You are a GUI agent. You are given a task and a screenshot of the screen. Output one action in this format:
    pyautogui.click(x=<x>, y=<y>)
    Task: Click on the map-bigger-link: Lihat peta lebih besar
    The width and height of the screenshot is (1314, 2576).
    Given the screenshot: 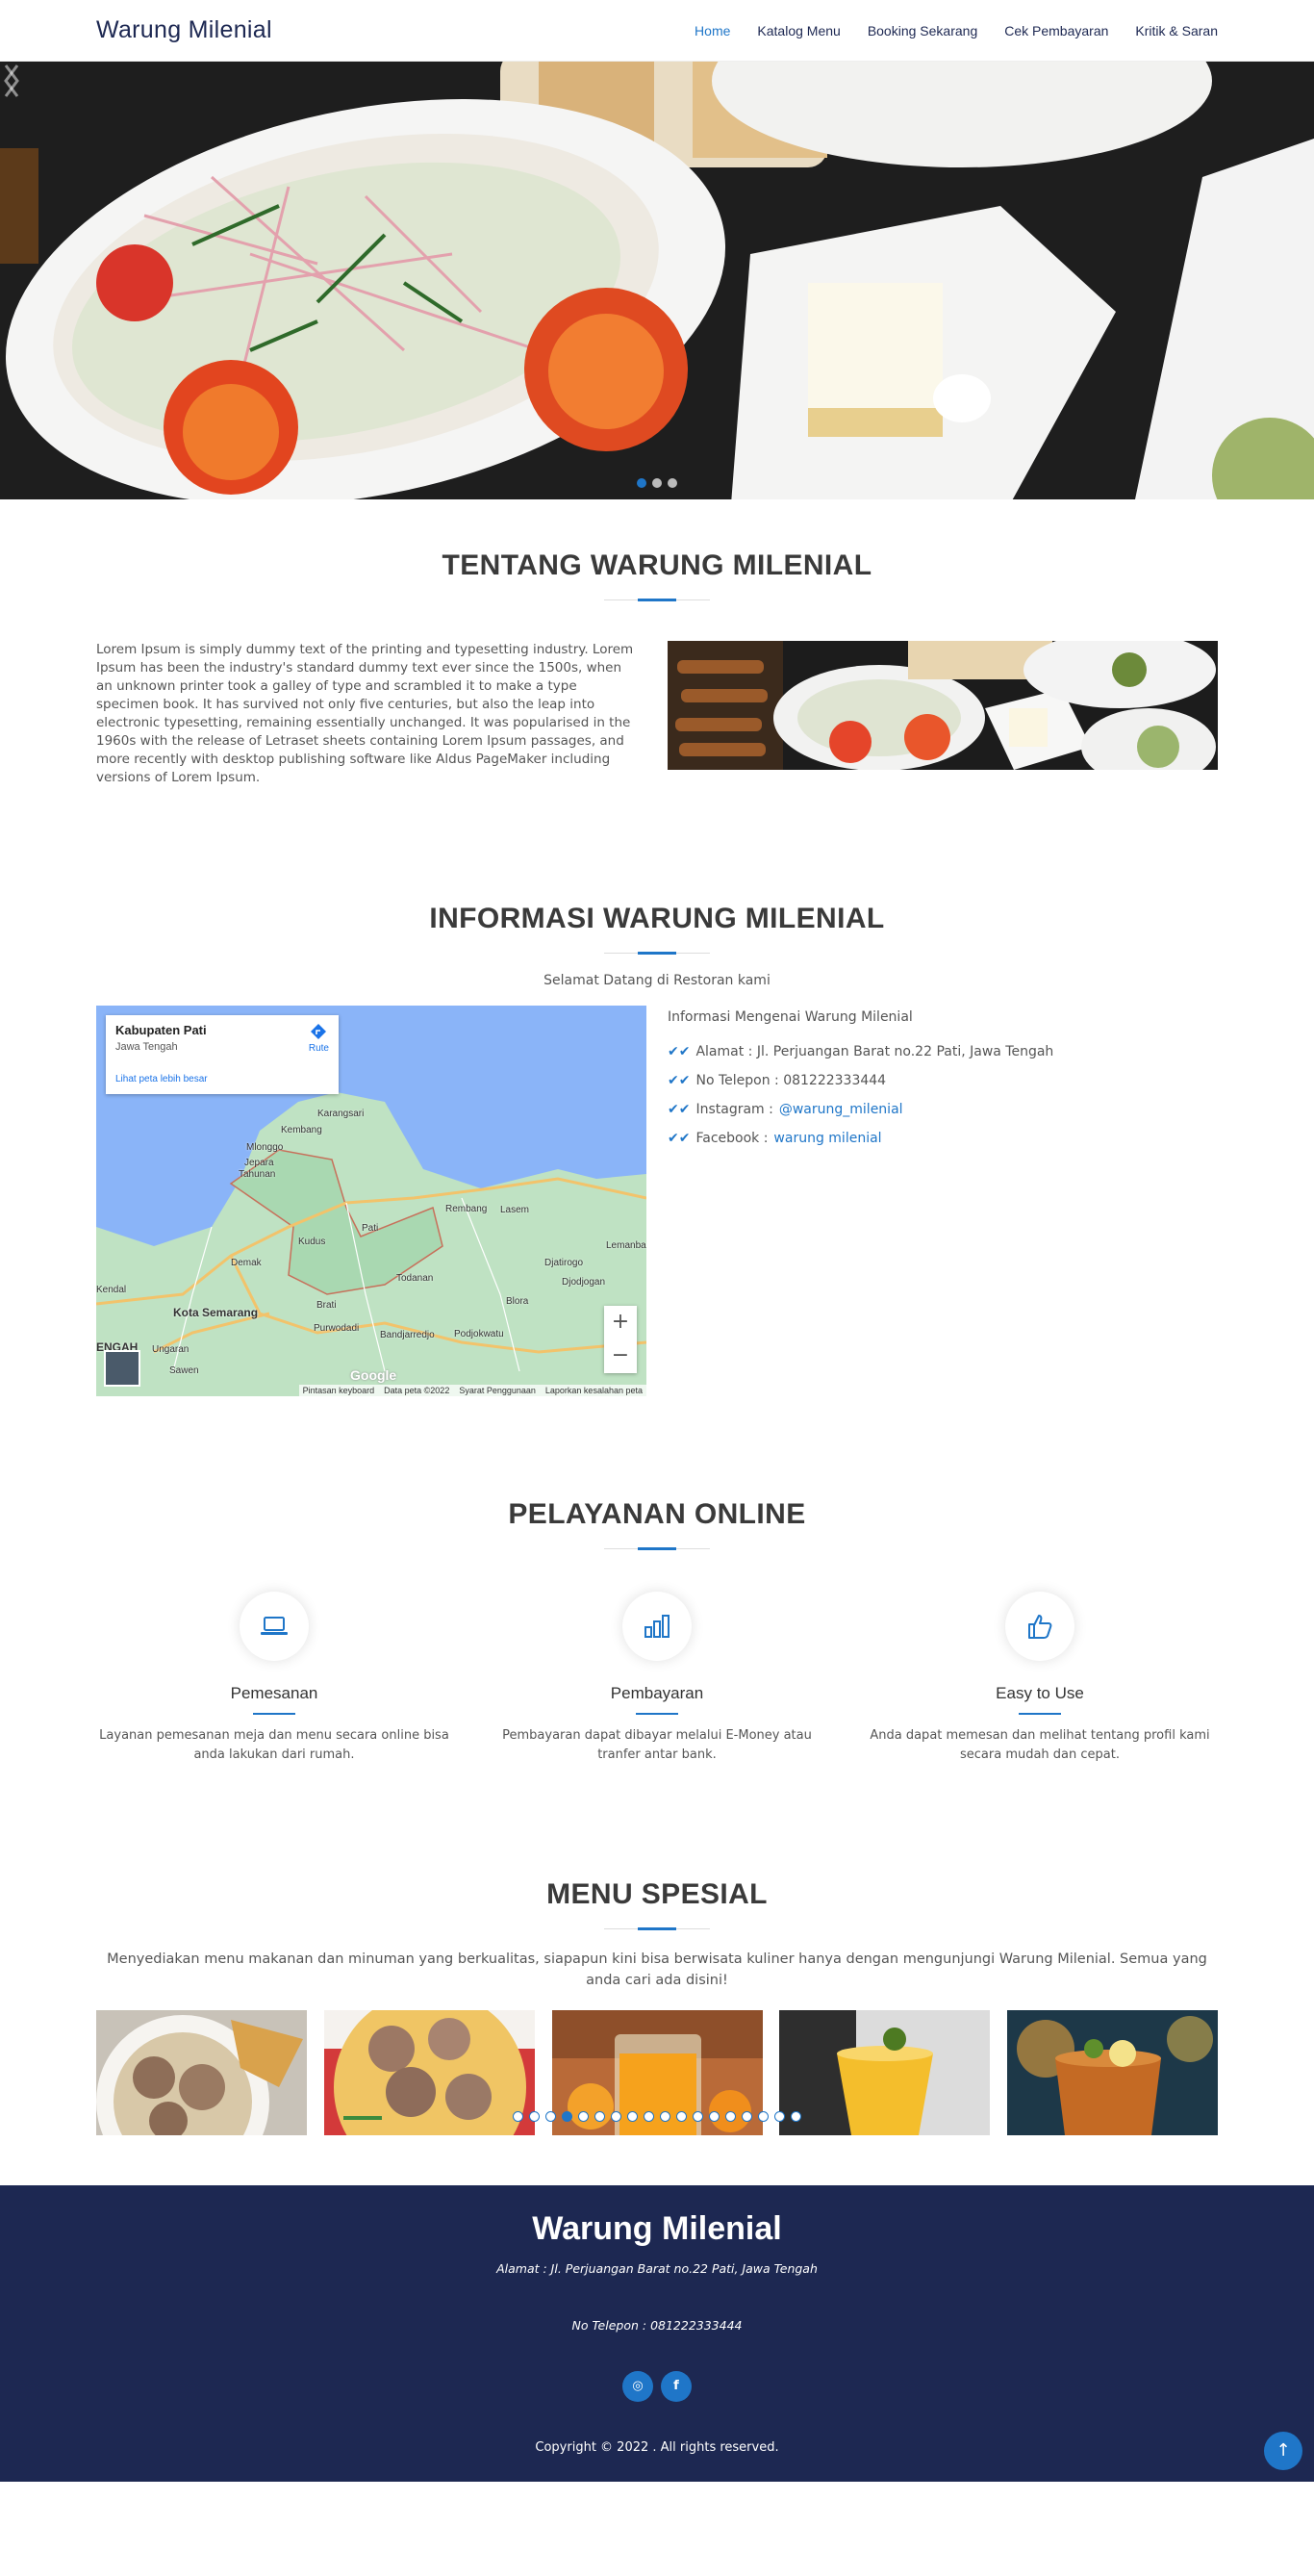 What is the action you would take?
    pyautogui.click(x=162, y=1079)
    